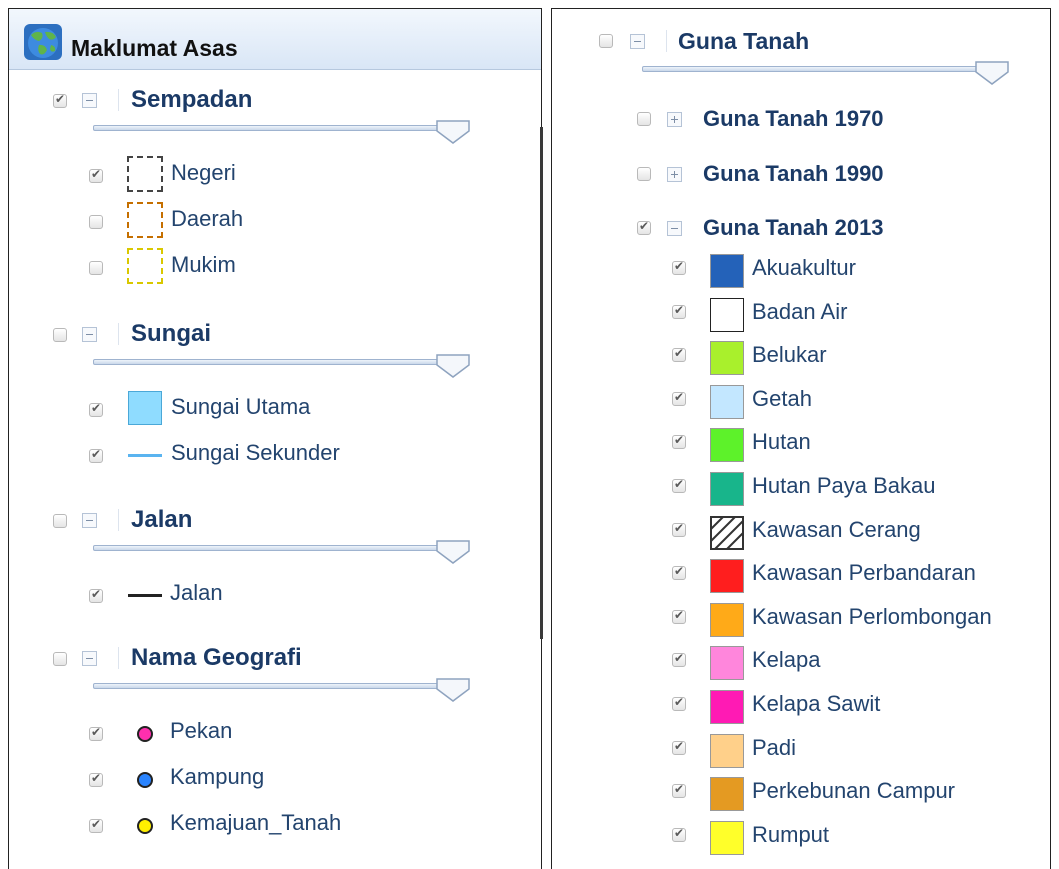  I want to click on collapse-toggle-sungai, so click(89, 334).